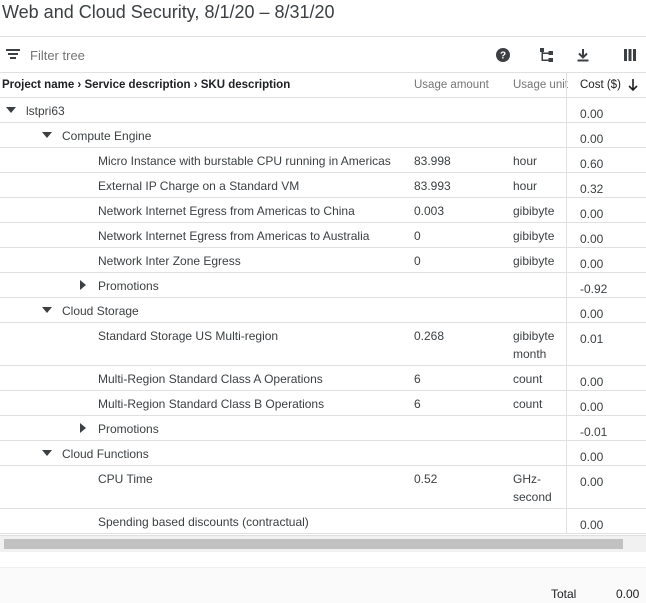 This screenshot has height=603, width=646. What do you see at coordinates (107, 136) in the screenshot?
I see `row-name: Compute Engine` at bounding box center [107, 136].